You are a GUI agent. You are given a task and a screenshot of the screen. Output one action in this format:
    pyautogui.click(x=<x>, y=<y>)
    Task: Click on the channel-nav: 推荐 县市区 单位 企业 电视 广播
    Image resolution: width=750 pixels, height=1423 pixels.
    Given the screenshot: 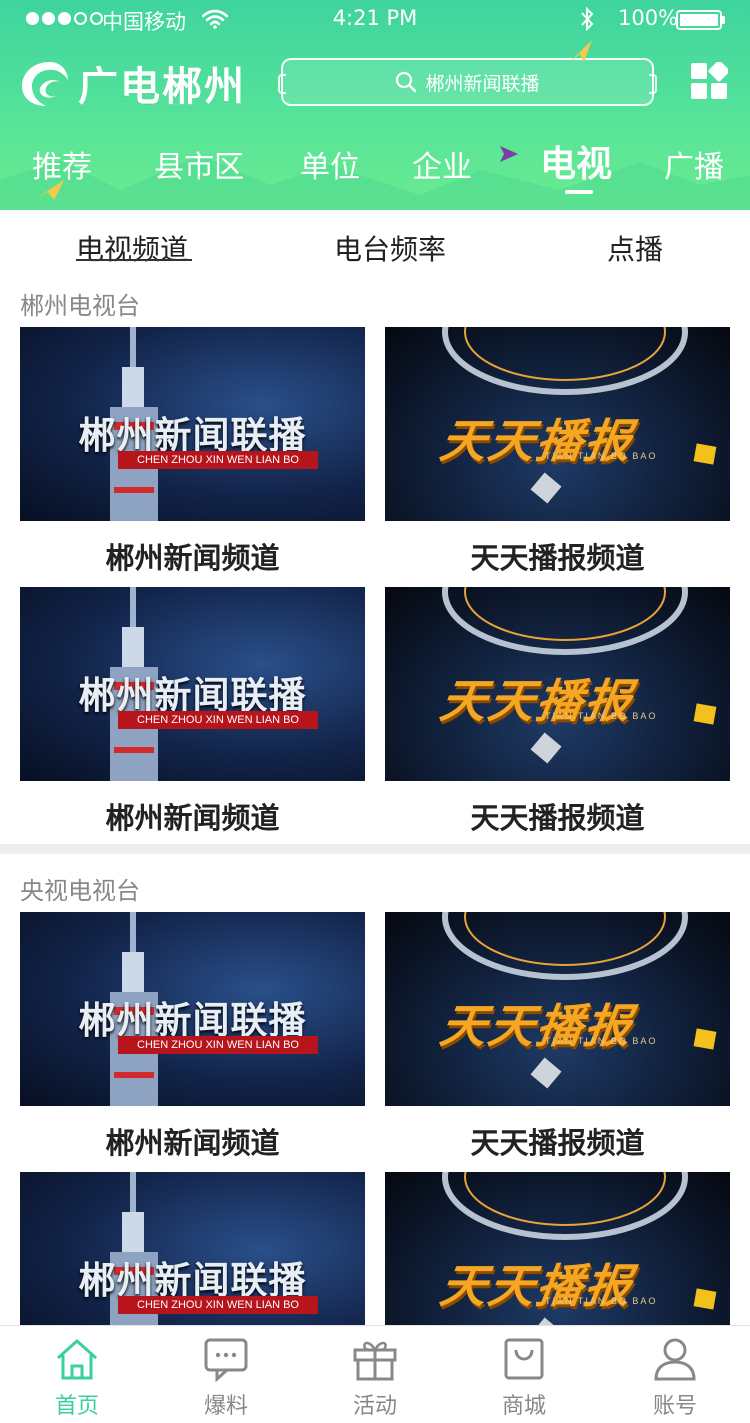 What is the action you would take?
    pyautogui.click(x=375, y=169)
    